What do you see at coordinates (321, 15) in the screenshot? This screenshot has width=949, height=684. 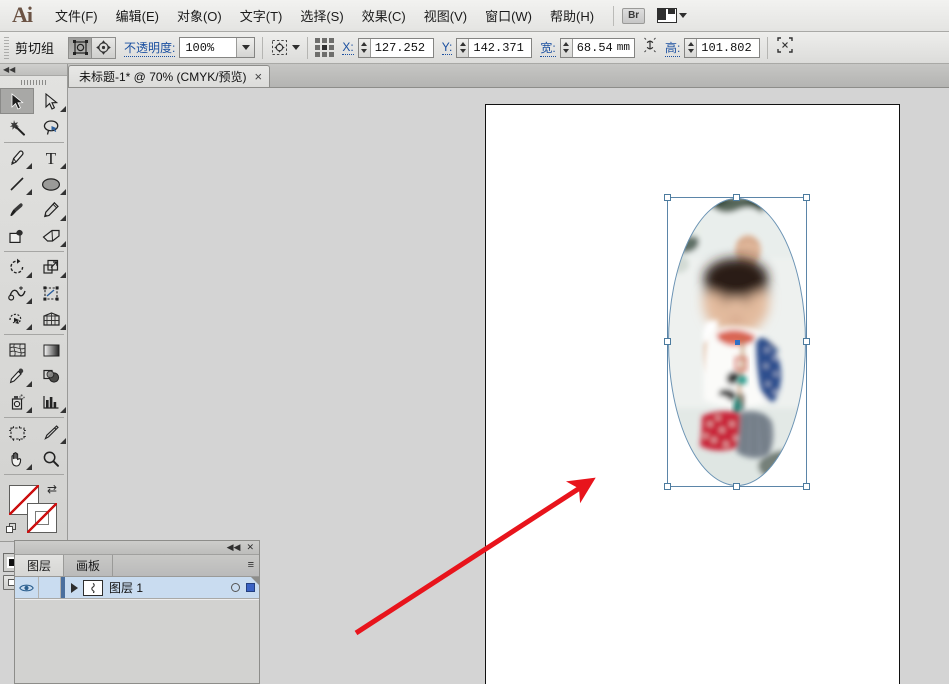 I see `menu-select: 选择(S)` at bounding box center [321, 15].